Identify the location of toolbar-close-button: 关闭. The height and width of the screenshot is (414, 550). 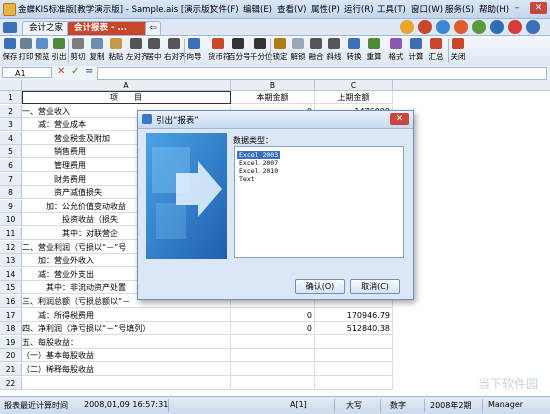
(458, 51).